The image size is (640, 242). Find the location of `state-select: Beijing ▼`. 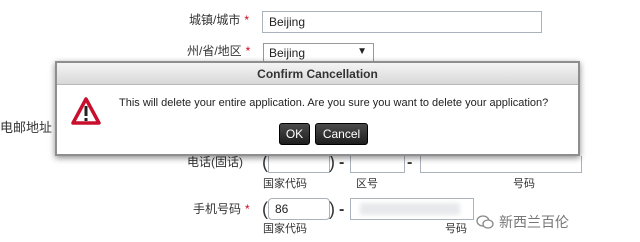

state-select: Beijing ▼ is located at coordinates (318, 53).